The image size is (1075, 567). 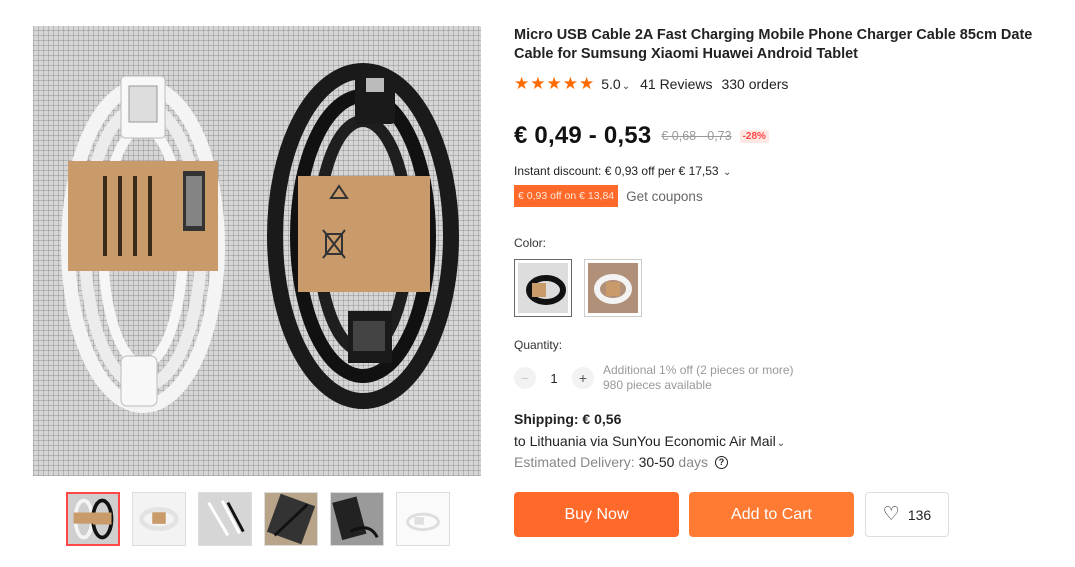 I want to click on delivery-label: Estimated Delivery:, so click(x=574, y=462).